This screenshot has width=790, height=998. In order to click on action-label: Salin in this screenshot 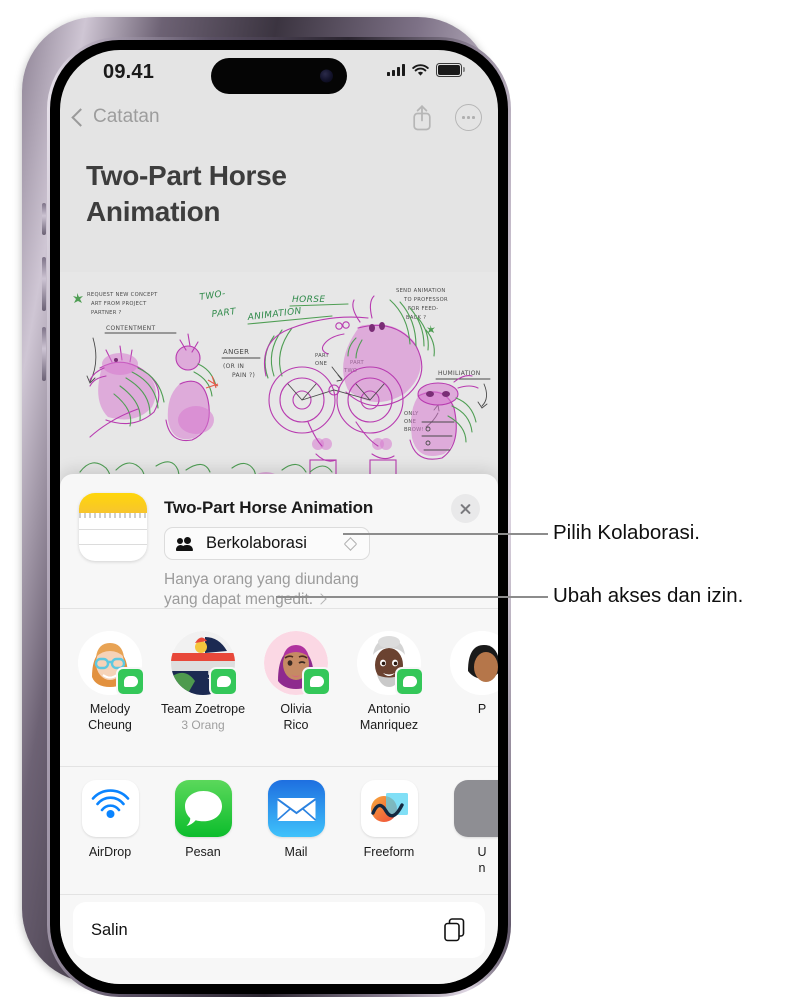, I will do `click(109, 929)`.